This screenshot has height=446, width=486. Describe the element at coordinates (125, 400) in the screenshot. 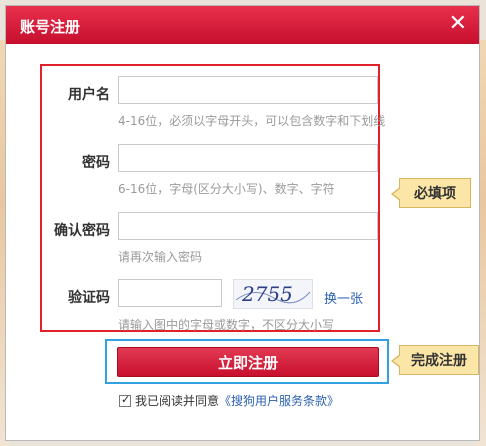

I see `agree-checkbox` at that location.